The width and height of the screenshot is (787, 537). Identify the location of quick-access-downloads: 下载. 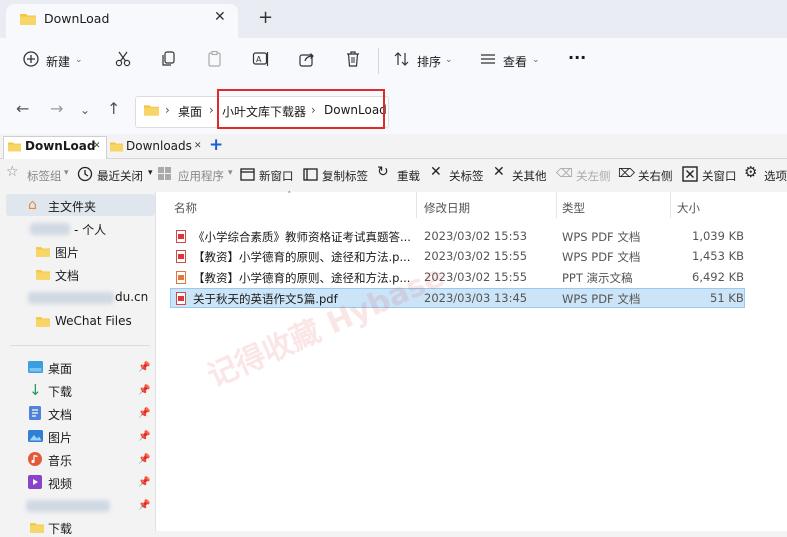
(60, 391).